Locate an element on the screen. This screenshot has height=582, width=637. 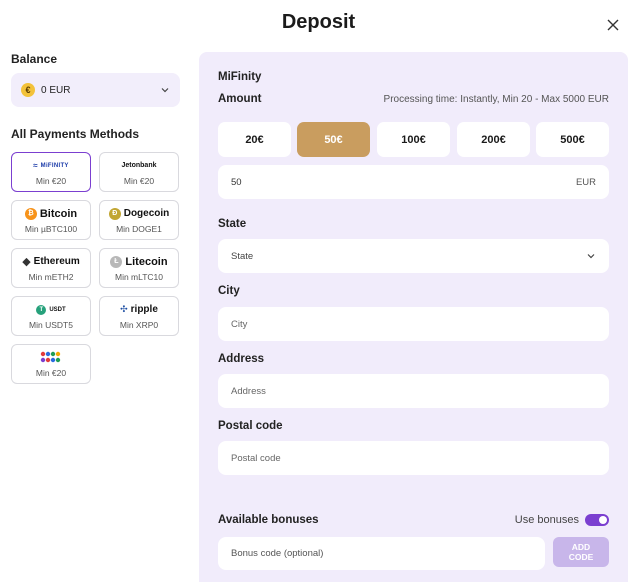
method-ripple: ✣ ripple Min XRP0 is located at coordinates (139, 316).